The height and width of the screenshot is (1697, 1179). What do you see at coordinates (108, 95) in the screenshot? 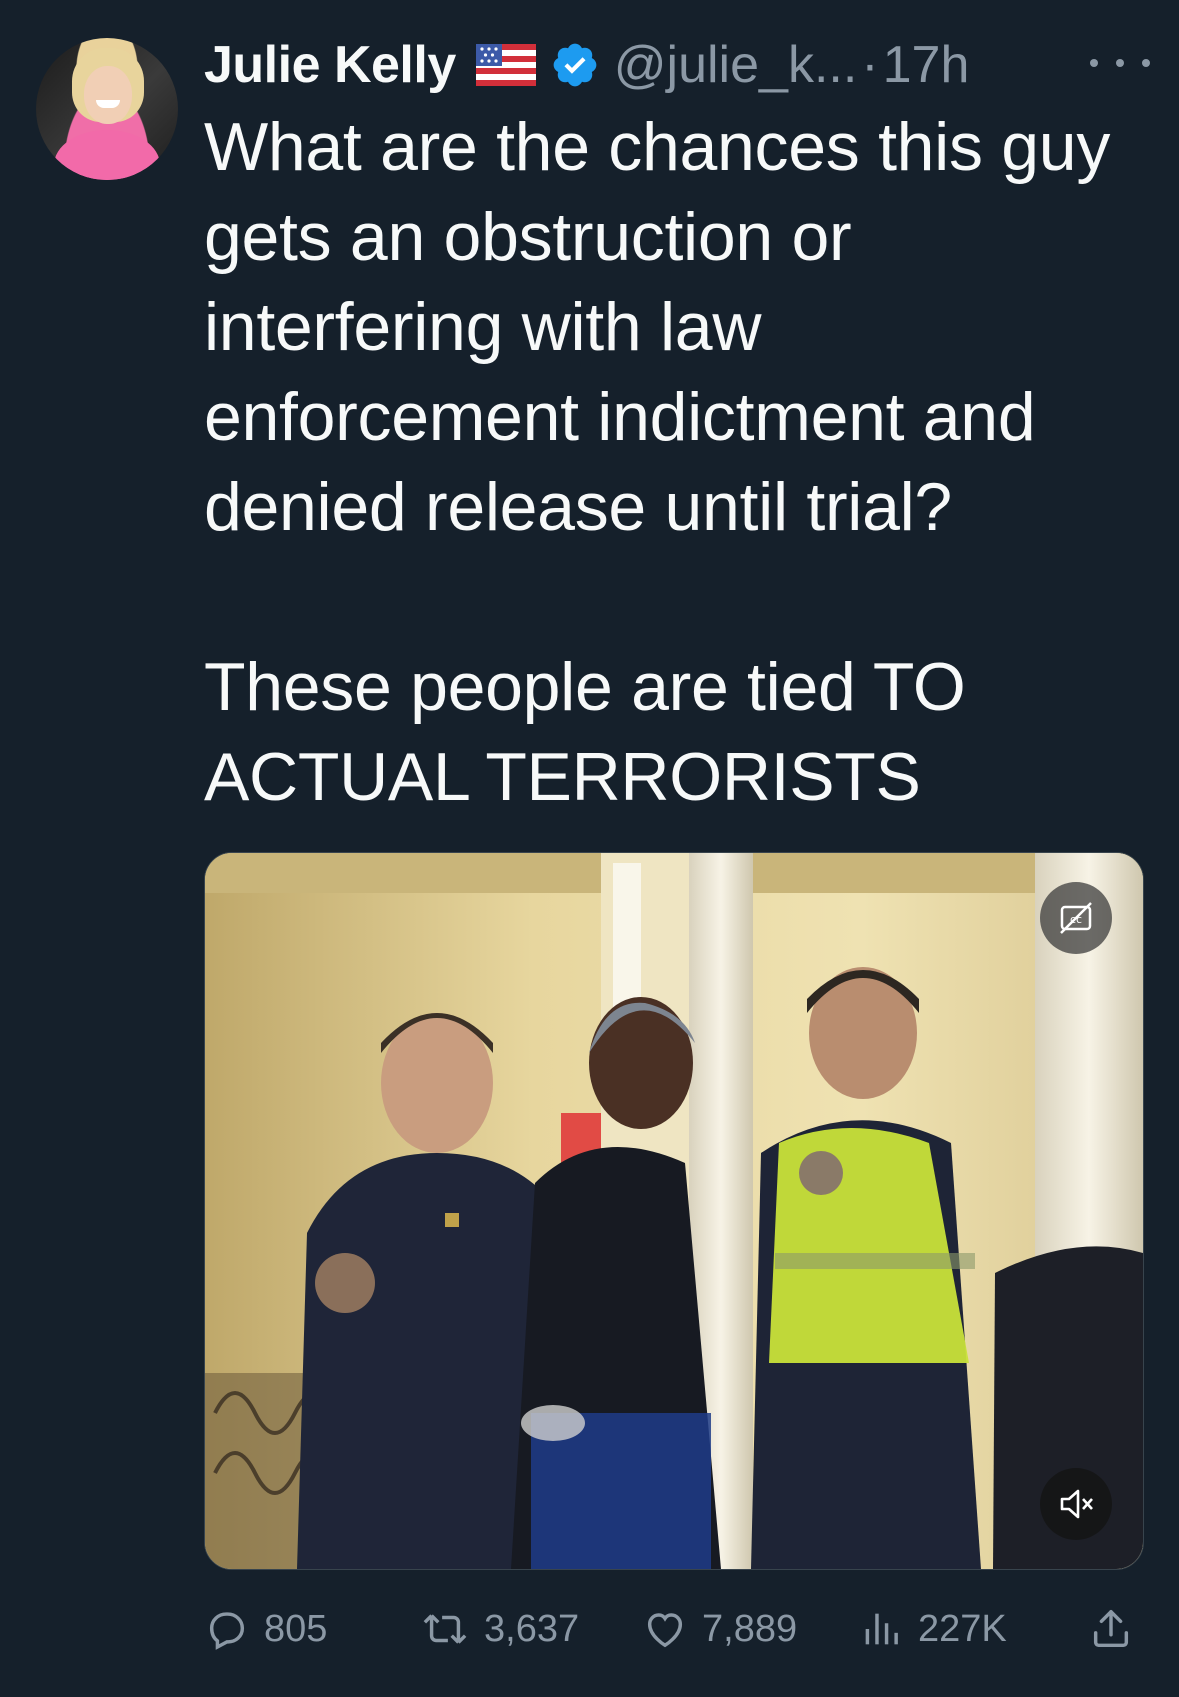
I see `avatar-face` at bounding box center [108, 95].